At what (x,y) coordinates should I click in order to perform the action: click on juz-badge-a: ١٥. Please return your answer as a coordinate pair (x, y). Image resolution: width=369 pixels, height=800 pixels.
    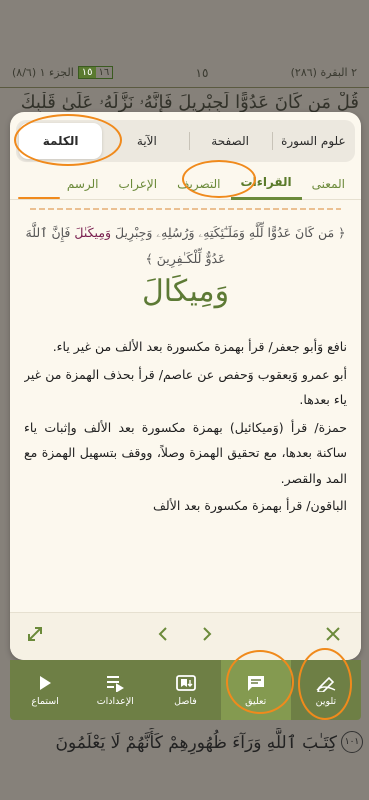
    Looking at the image, I should click on (87, 72).